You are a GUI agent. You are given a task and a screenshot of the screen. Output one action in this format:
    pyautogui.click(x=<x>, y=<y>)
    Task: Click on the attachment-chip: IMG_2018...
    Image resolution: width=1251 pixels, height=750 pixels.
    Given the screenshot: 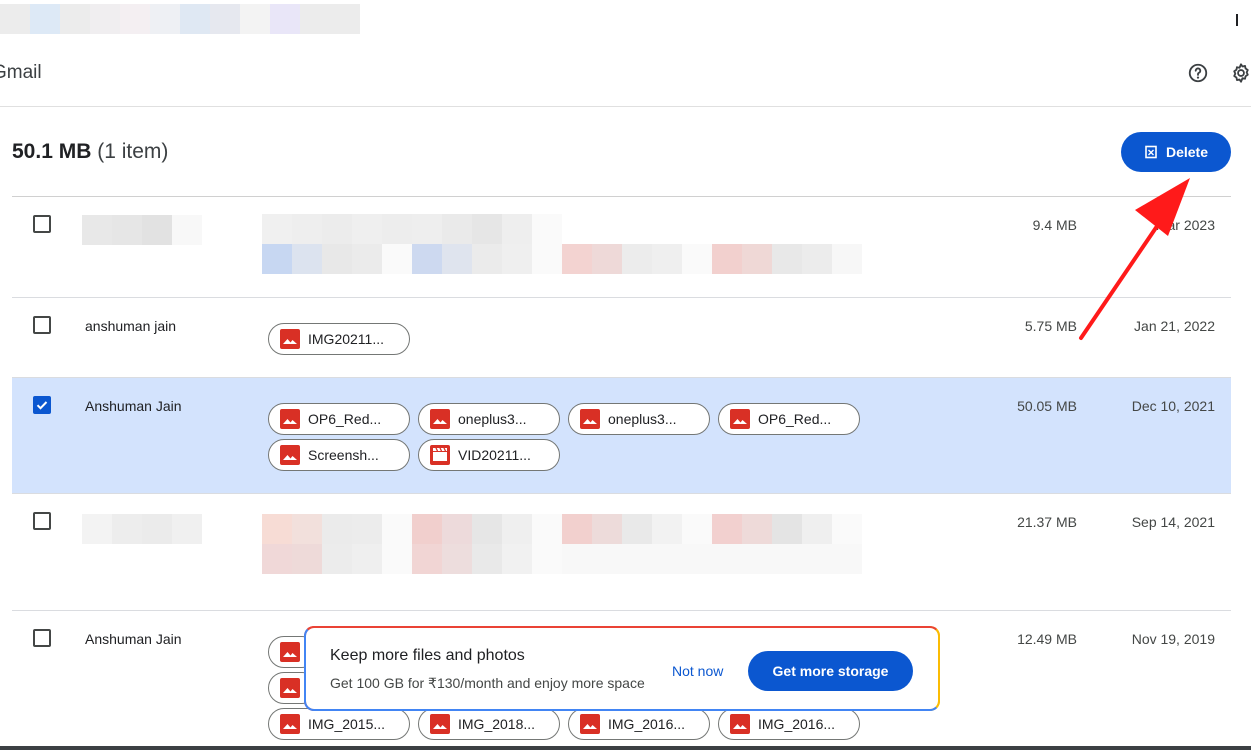 What is the action you would take?
    pyautogui.click(x=489, y=724)
    